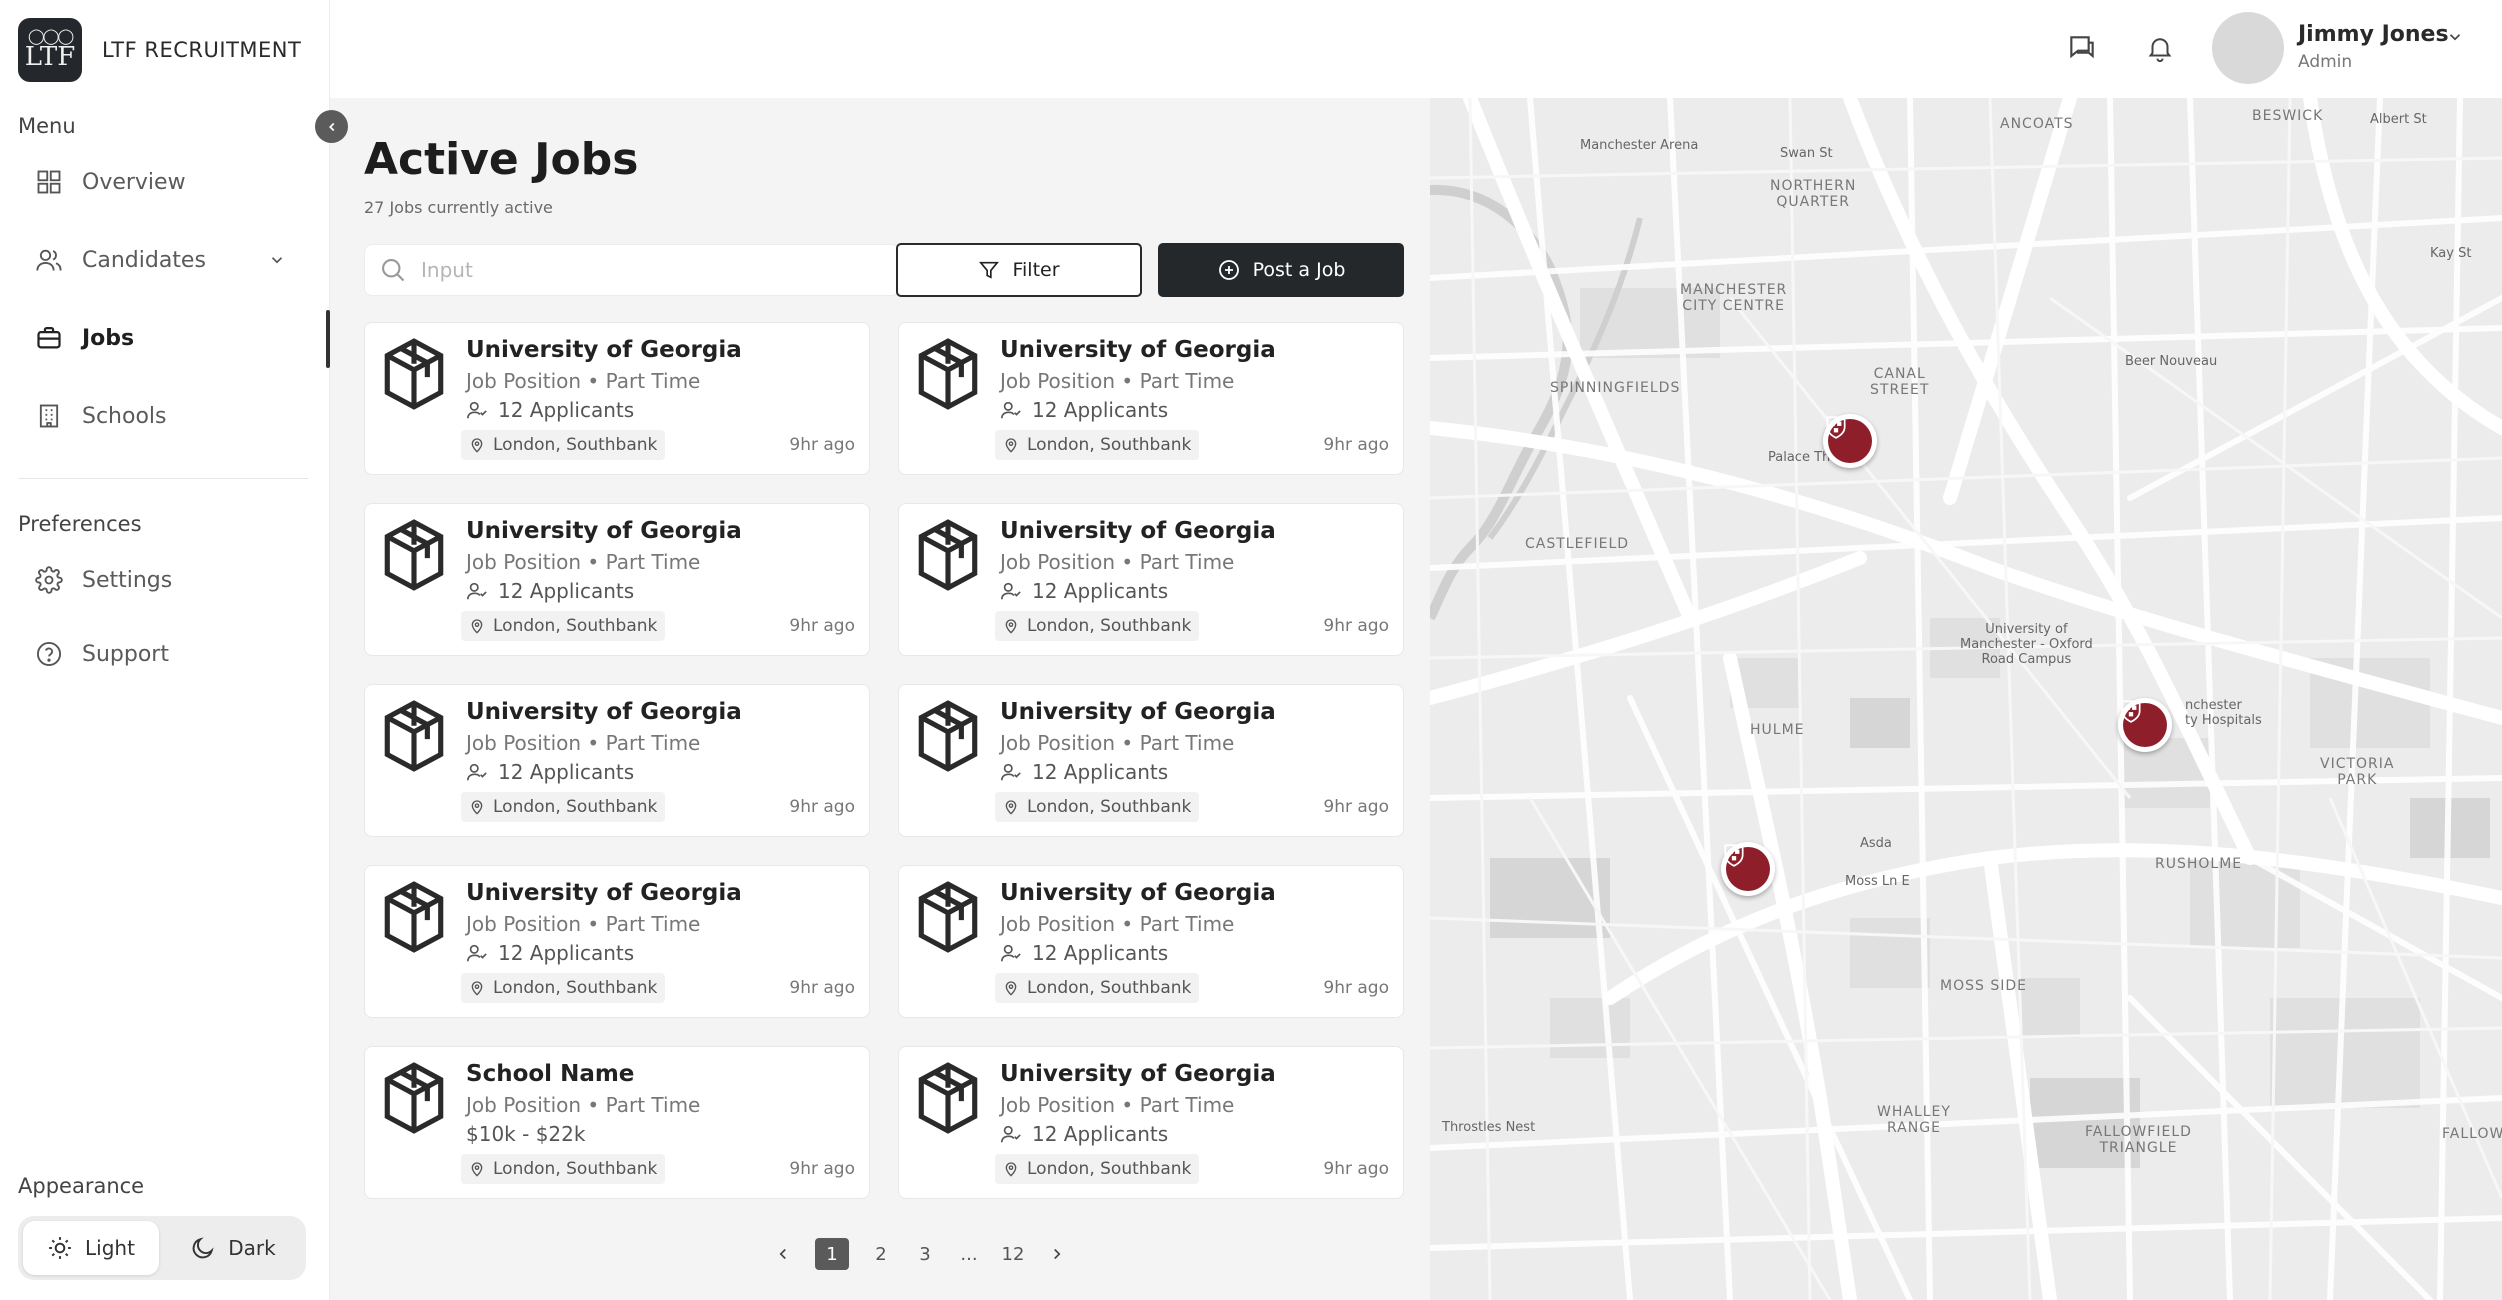 The image size is (2502, 1300). What do you see at coordinates (1799, 457) in the screenshot?
I see `map-label-palace-theatre: Palace Th` at bounding box center [1799, 457].